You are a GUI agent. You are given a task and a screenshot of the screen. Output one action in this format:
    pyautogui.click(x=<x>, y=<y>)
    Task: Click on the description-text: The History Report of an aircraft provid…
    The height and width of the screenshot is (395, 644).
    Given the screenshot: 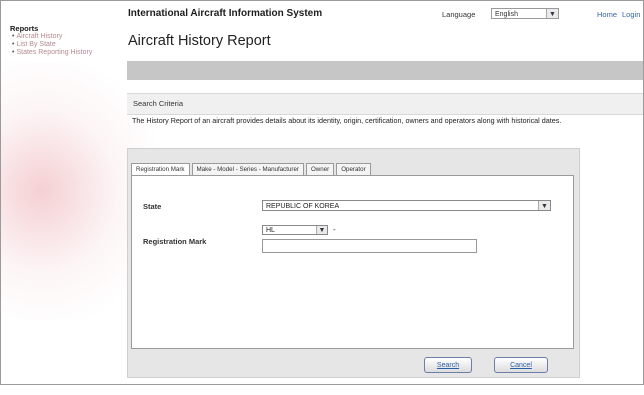 What is the action you would take?
    pyautogui.click(x=347, y=120)
    